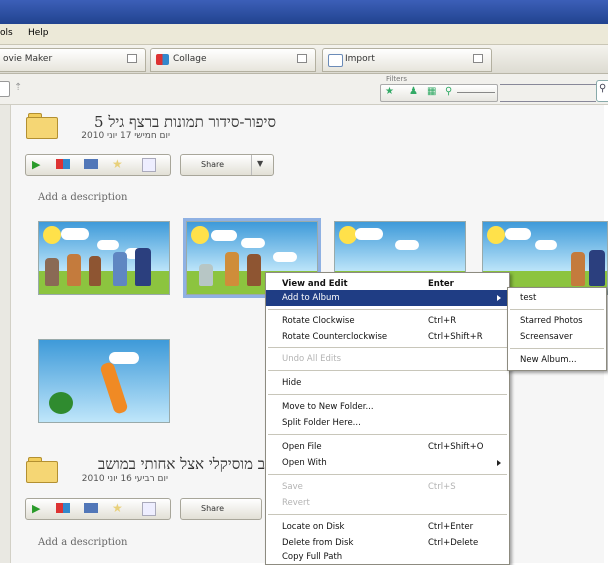 The width and height of the screenshot is (608, 565). What do you see at coordinates (528, 298) in the screenshot?
I see `menu-item-label: test` at bounding box center [528, 298].